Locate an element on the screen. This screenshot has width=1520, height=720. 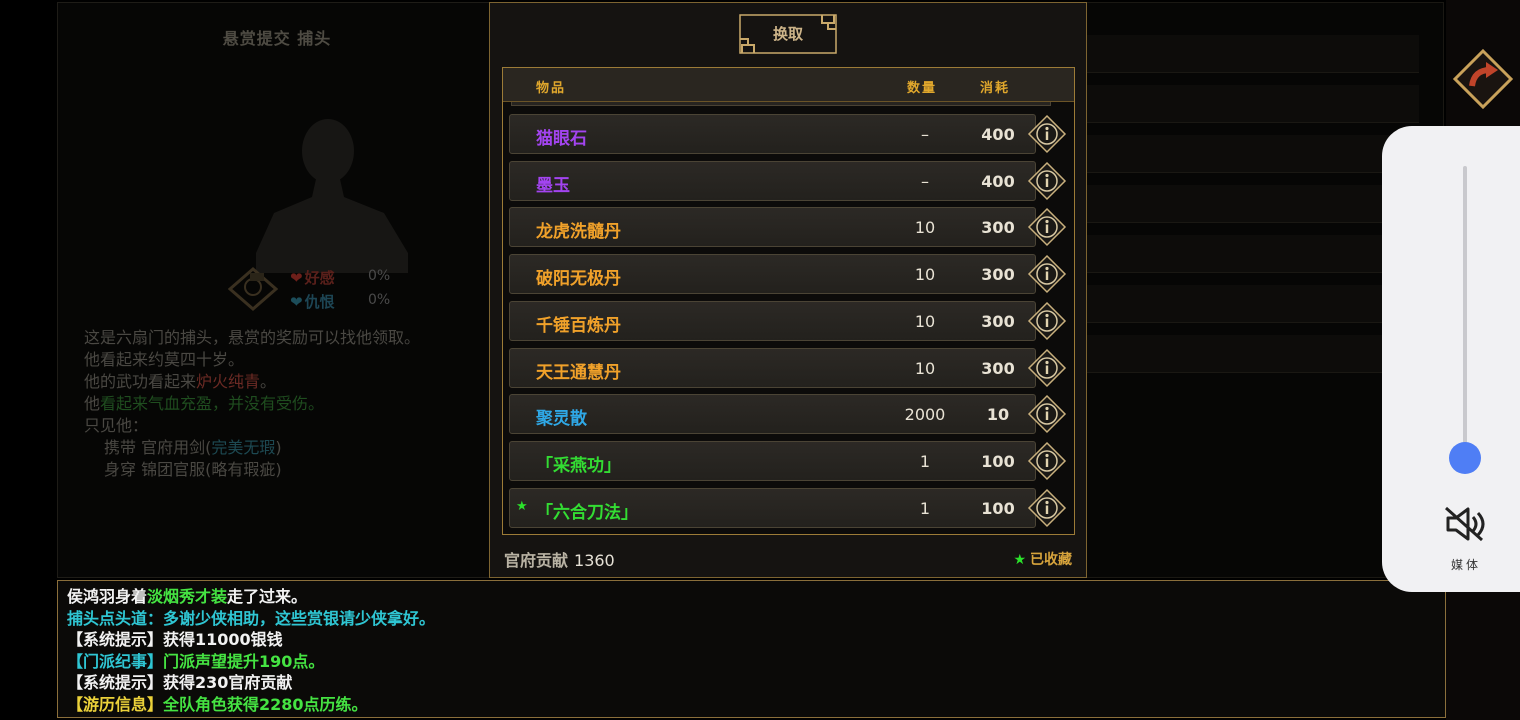
log-text: 获得11000银钱 is located at coordinates (223, 639).